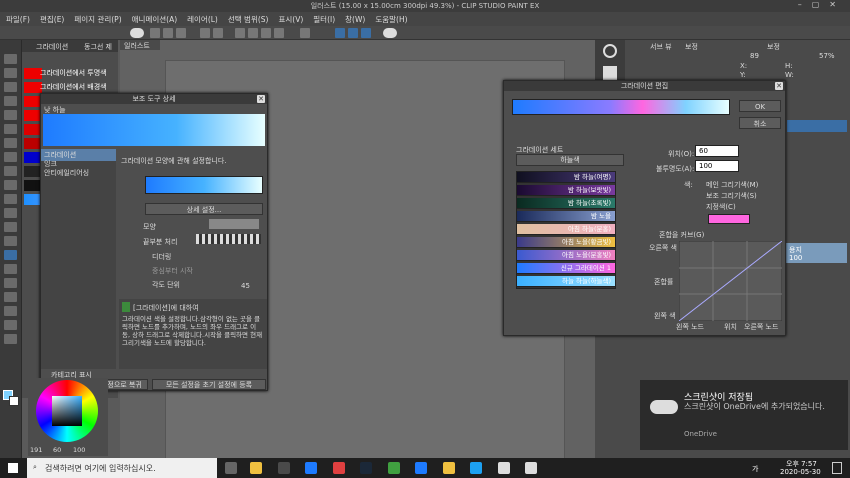  I want to click on row-angle-step: 각도 단위, so click(166, 285).